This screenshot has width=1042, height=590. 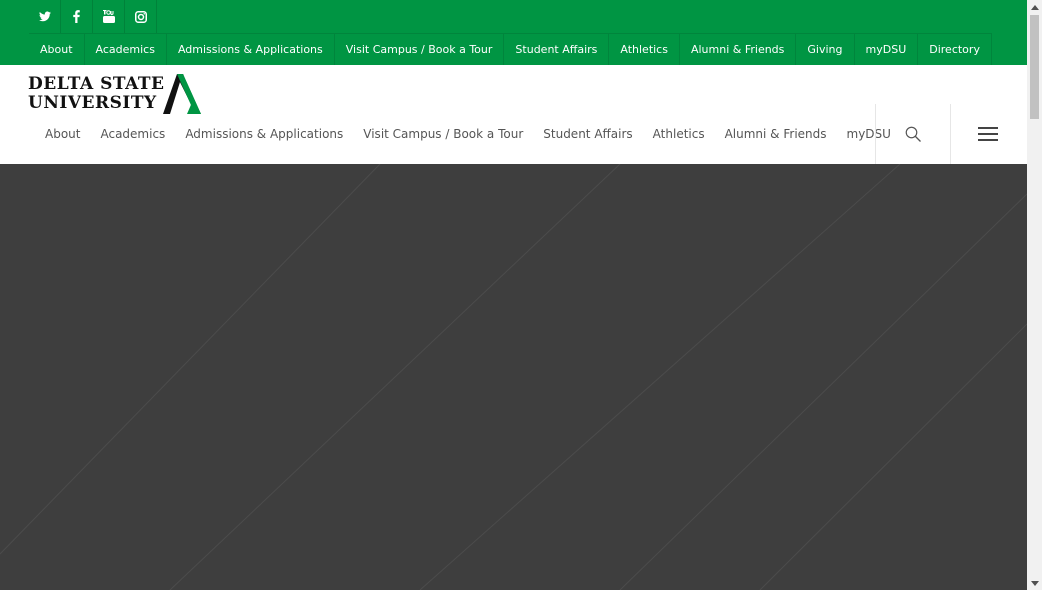 What do you see at coordinates (644, 49) in the screenshot?
I see `utility-nav-item: Athletics` at bounding box center [644, 49].